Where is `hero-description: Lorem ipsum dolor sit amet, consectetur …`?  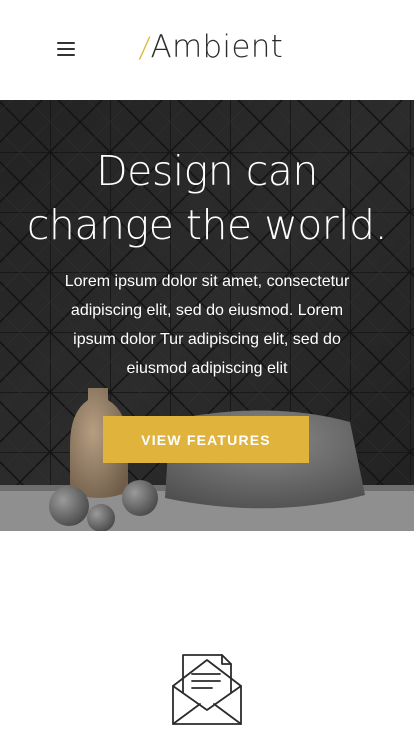 hero-description: Lorem ipsum dolor sit amet, consectetur … is located at coordinates (207, 325).